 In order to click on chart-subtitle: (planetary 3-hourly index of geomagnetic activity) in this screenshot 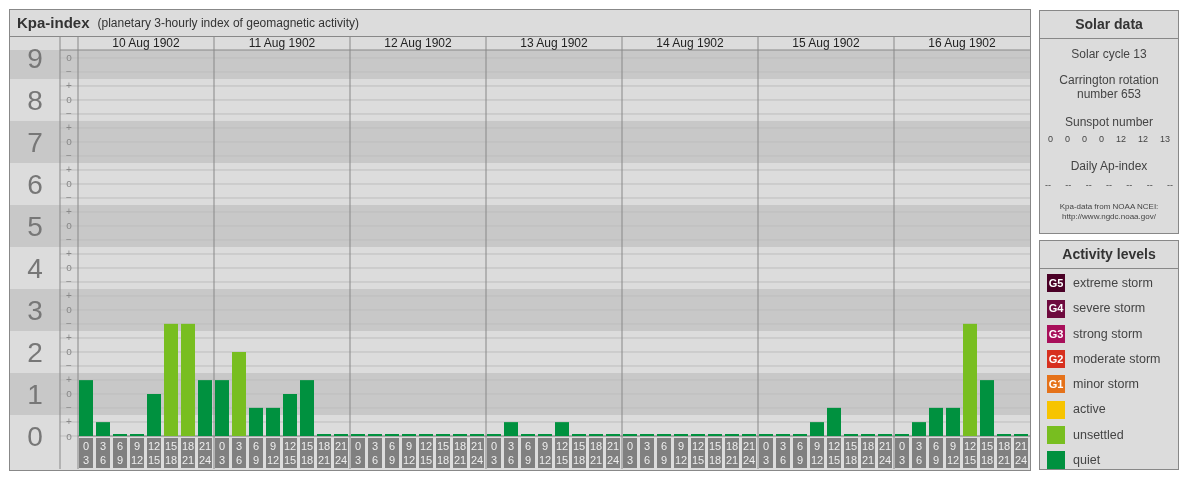, I will do `click(228, 23)`.